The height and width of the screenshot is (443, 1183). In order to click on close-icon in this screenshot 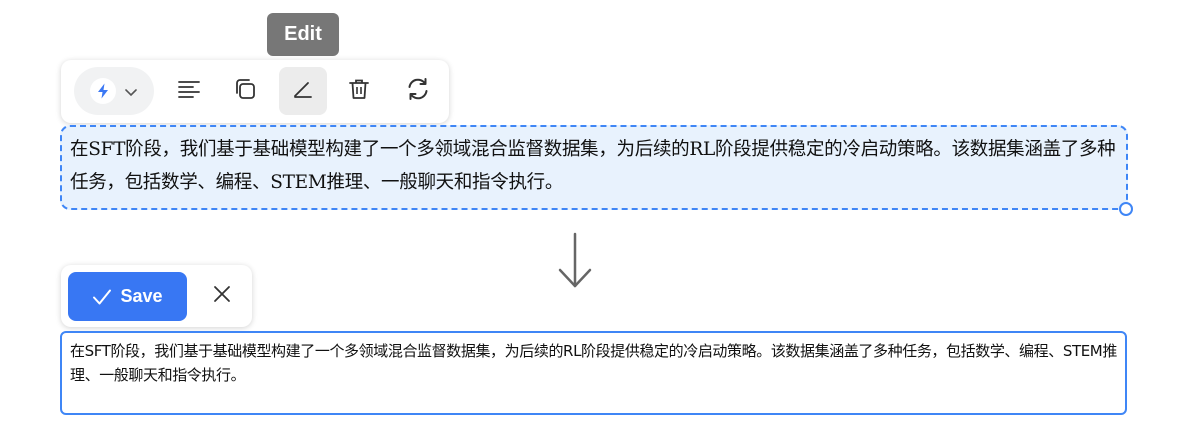, I will do `click(222, 296)`.